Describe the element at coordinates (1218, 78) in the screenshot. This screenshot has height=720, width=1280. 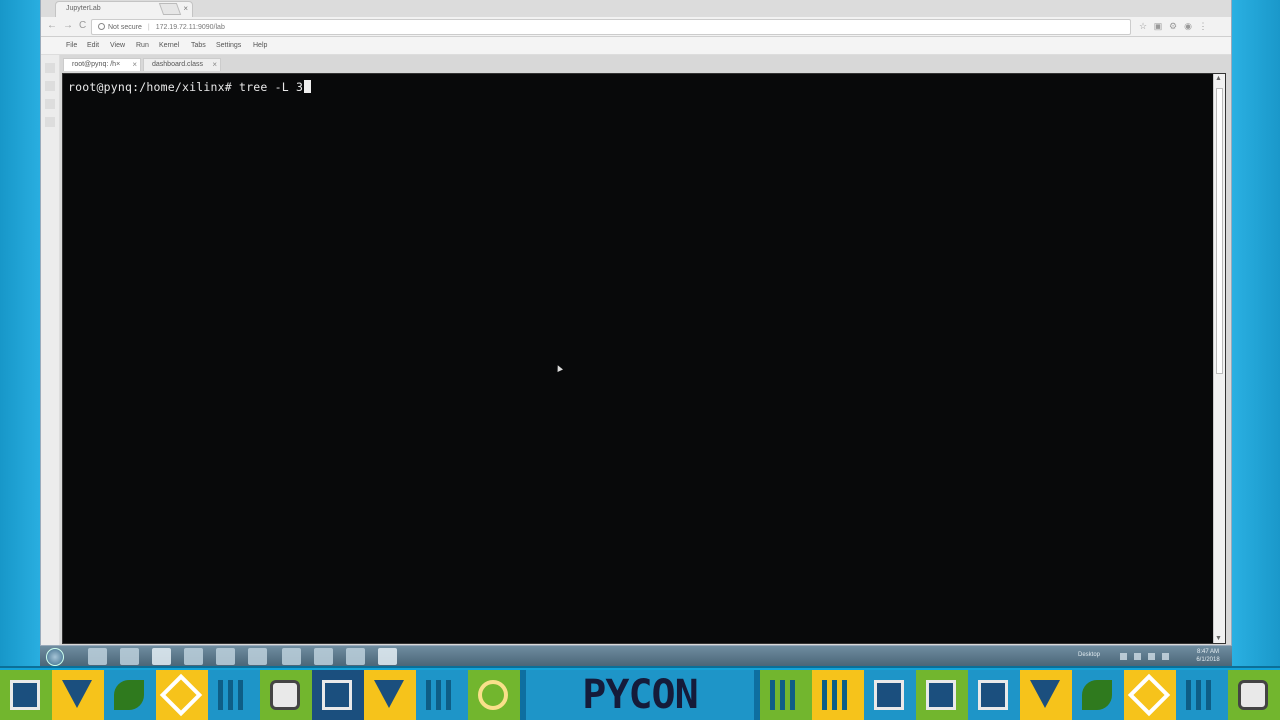
I see `scroll-up-icon: ▲` at that location.